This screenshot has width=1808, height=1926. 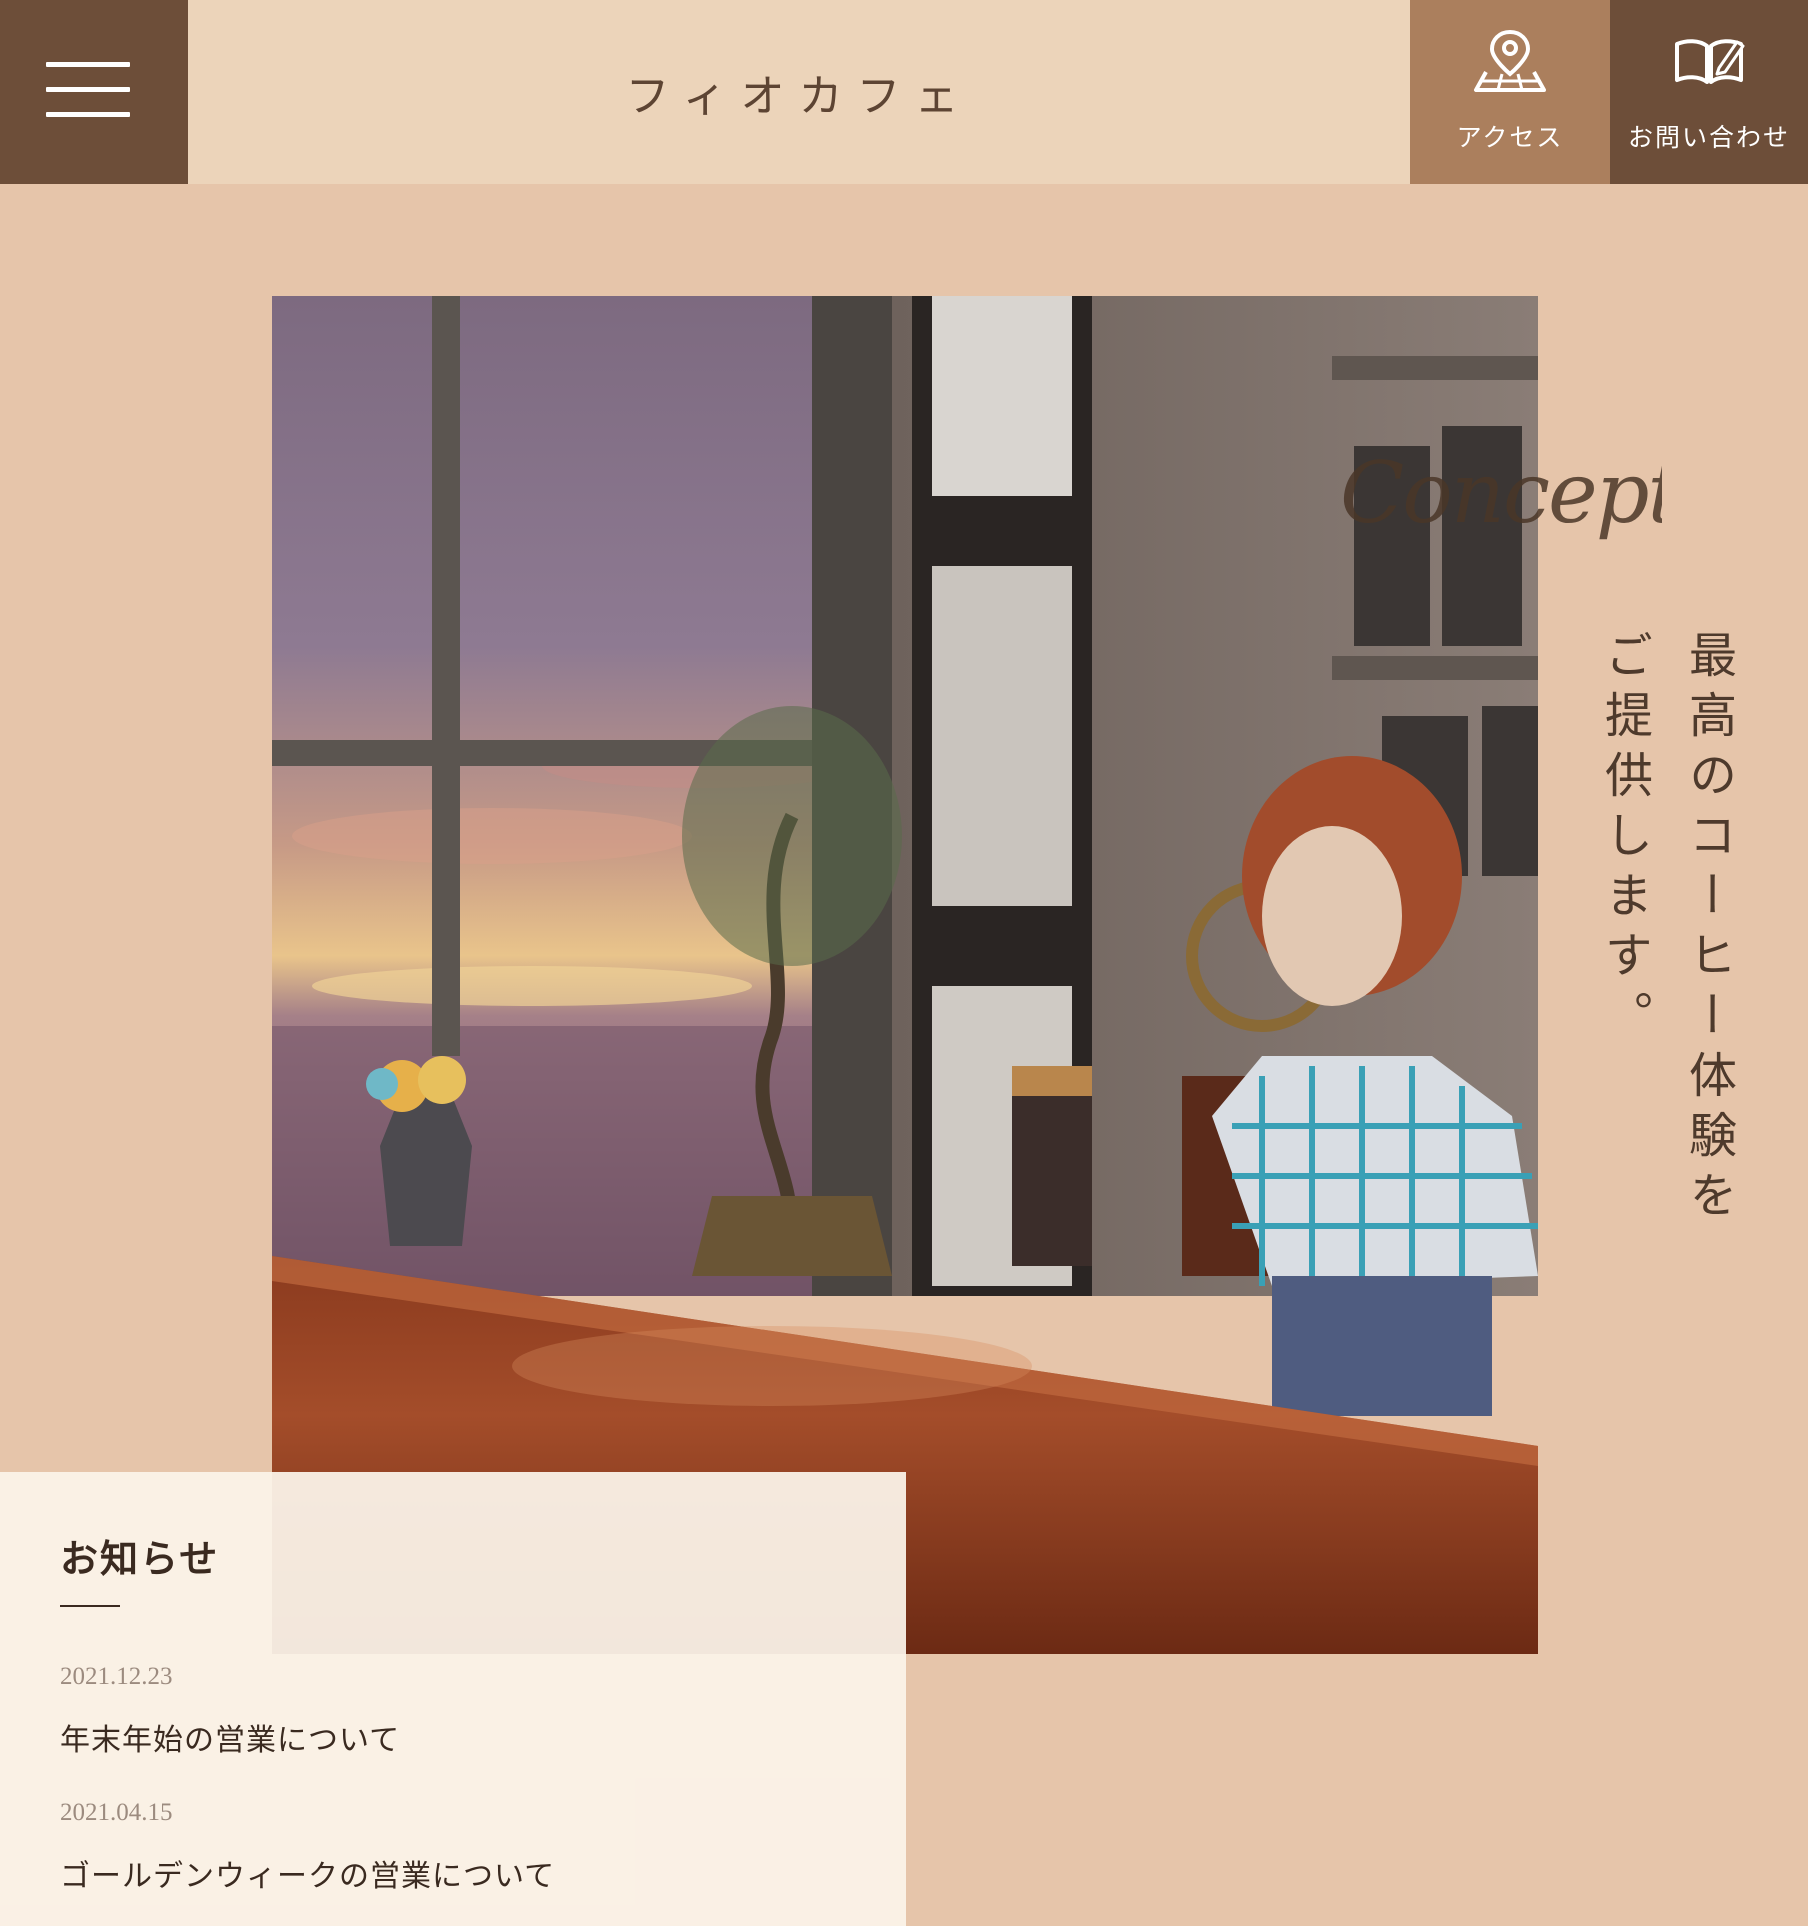 What do you see at coordinates (90, 1606) in the screenshot?
I see `news-title-underline` at bounding box center [90, 1606].